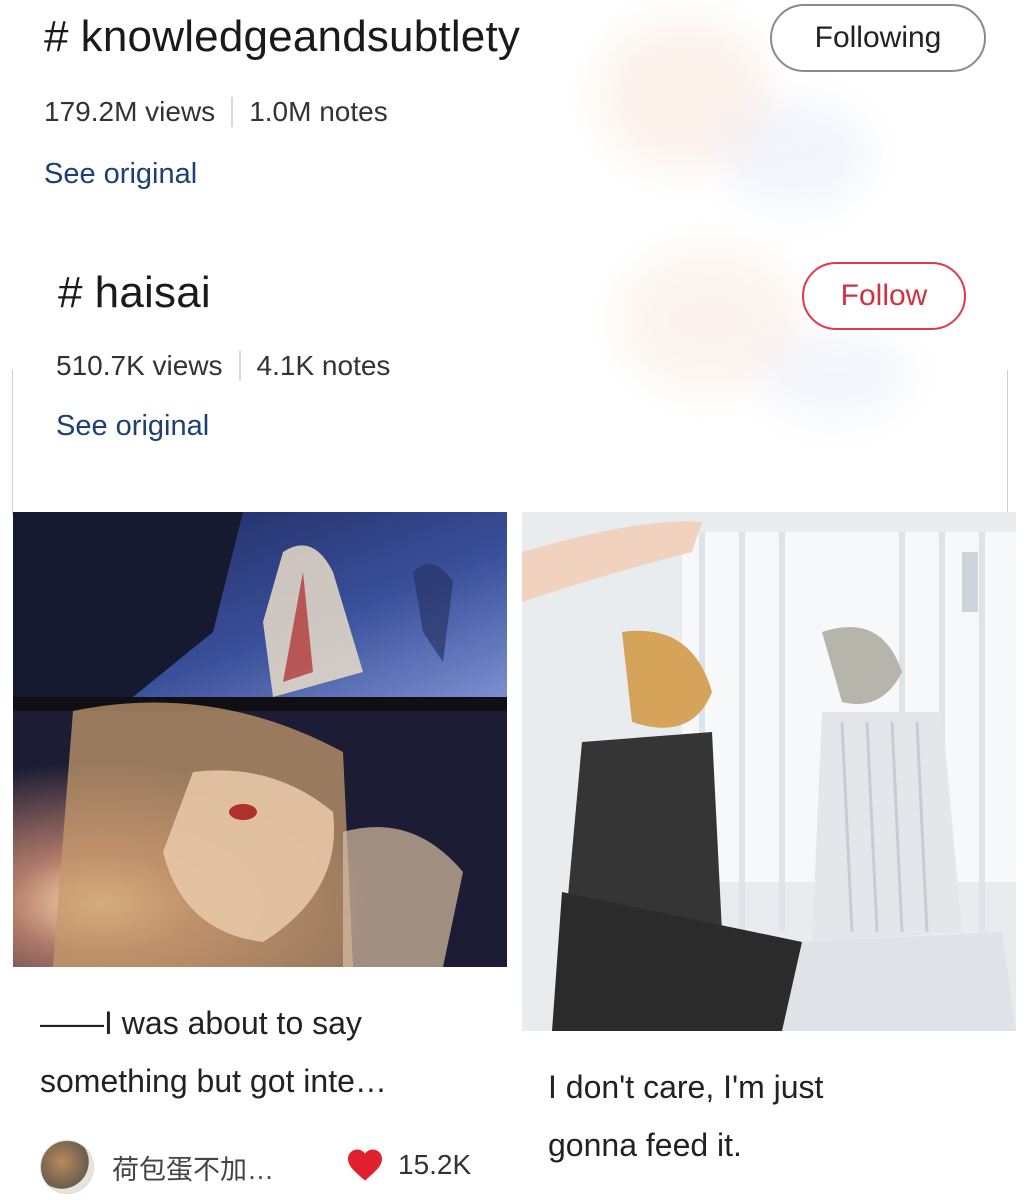 This screenshot has width=1030, height=1200. I want to click on notes-count: 4.1K notes, so click(323, 365).